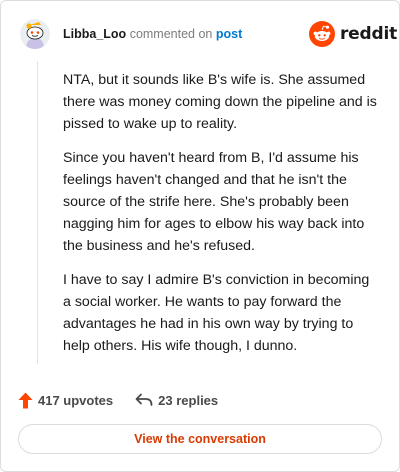  Describe the element at coordinates (144, 399) in the screenshot. I see `reply-arrow-icon` at that location.